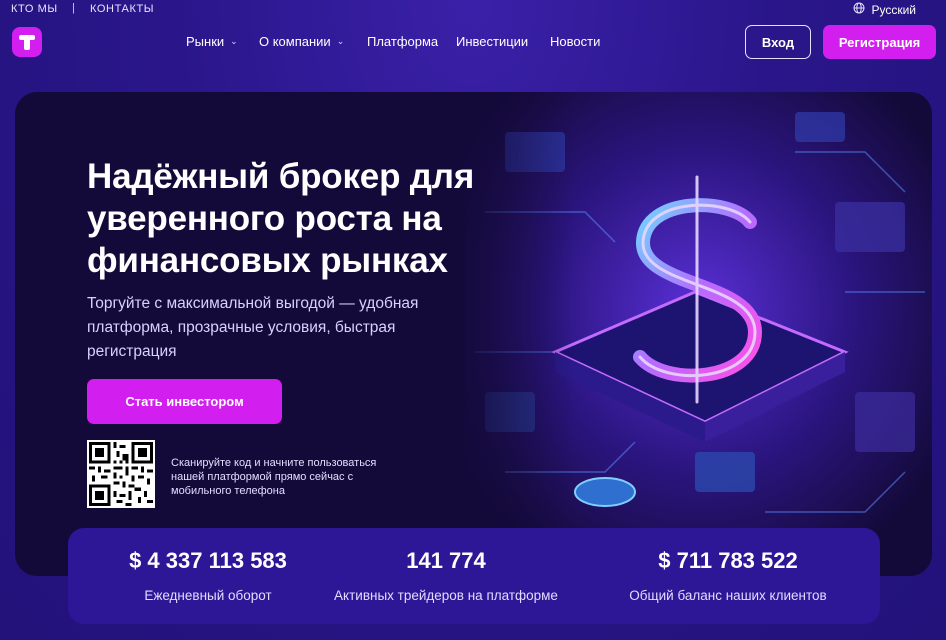  Describe the element at coordinates (208, 595) in the screenshot. I see `stat-label: Ежедневный оборот` at that location.